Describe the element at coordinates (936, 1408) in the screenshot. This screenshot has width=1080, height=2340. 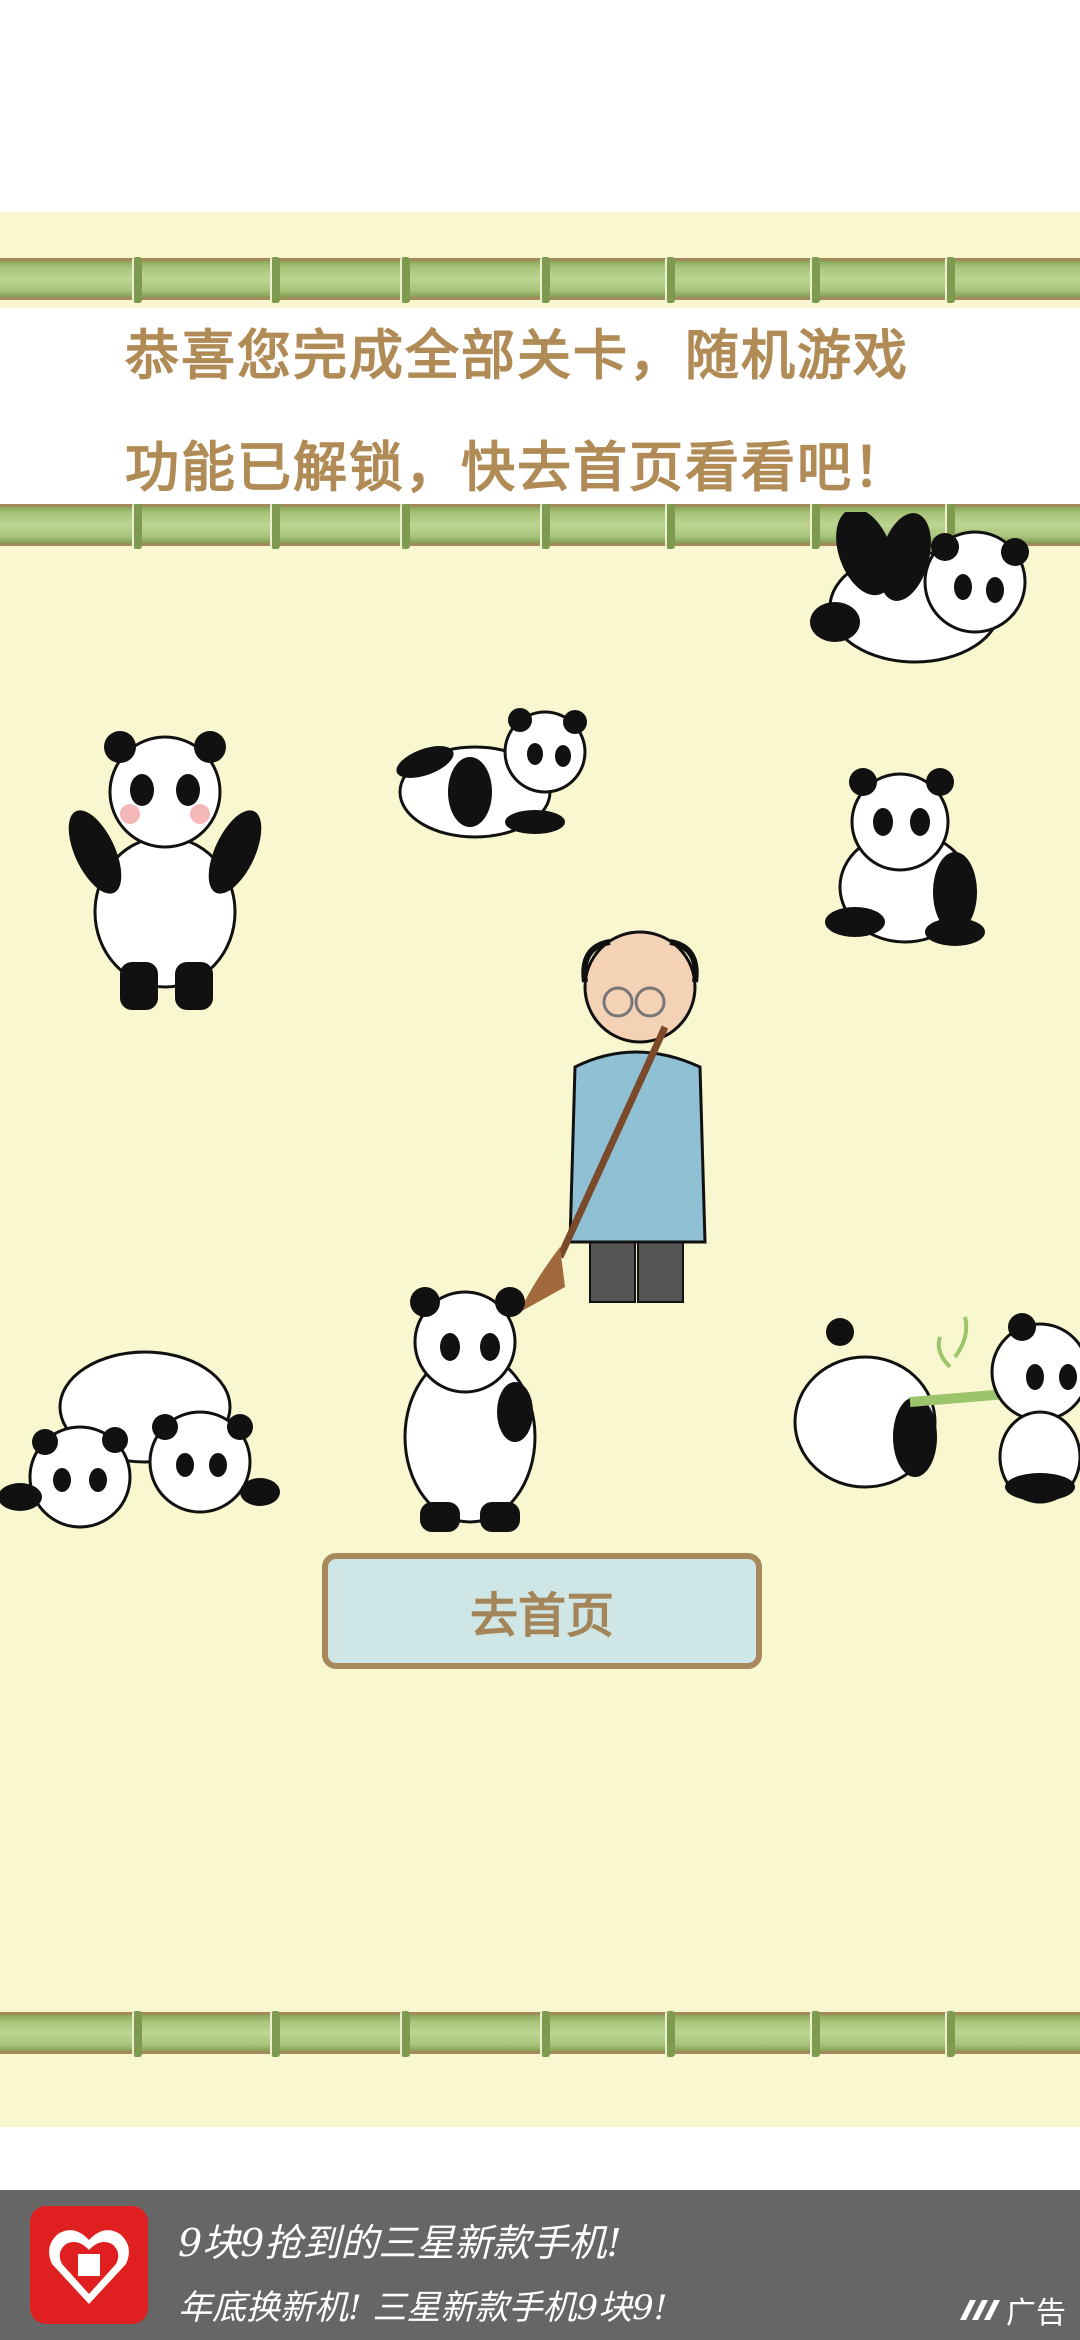
I see `pandas-with-bamboo-right` at that location.